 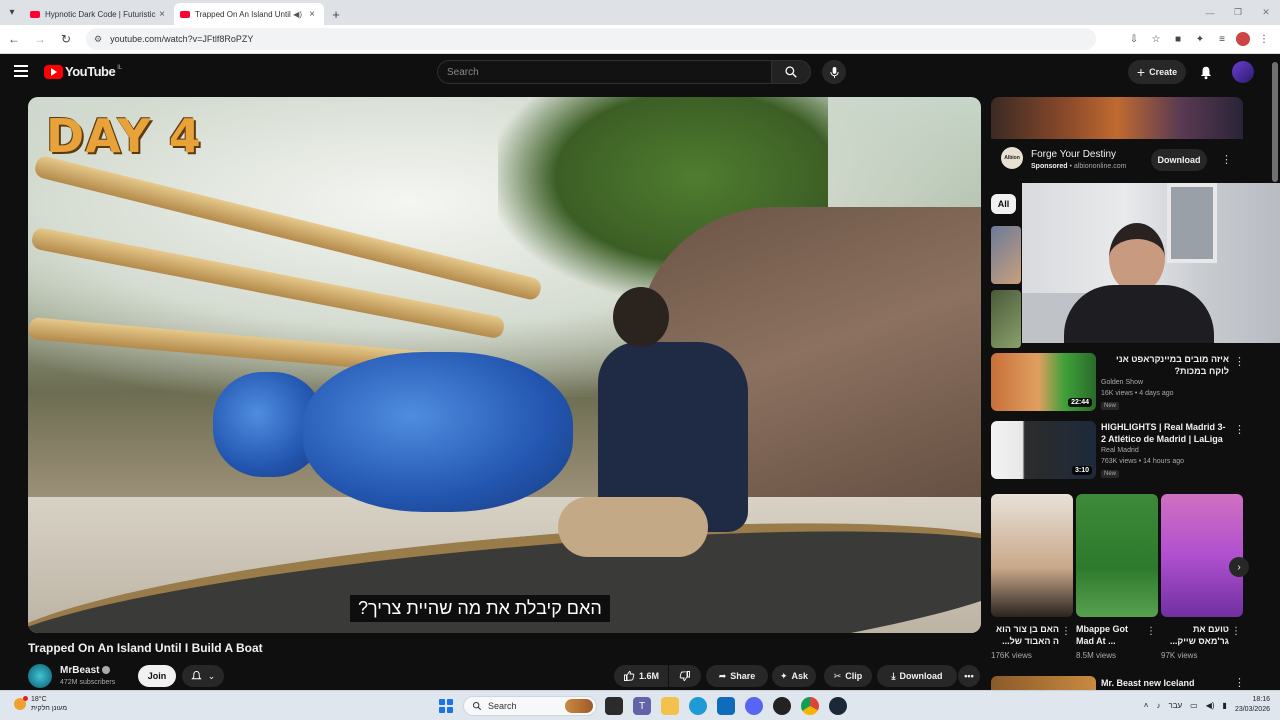 What do you see at coordinates (1003, 204) in the screenshot?
I see `filter-chip-all: All` at bounding box center [1003, 204].